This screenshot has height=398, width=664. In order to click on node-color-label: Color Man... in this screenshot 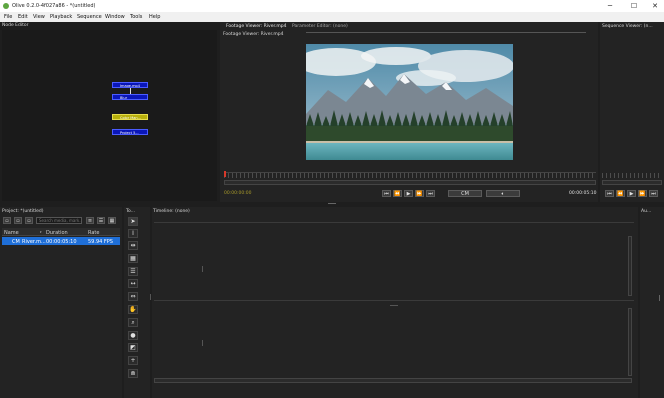, I will do `click(130, 118)`.